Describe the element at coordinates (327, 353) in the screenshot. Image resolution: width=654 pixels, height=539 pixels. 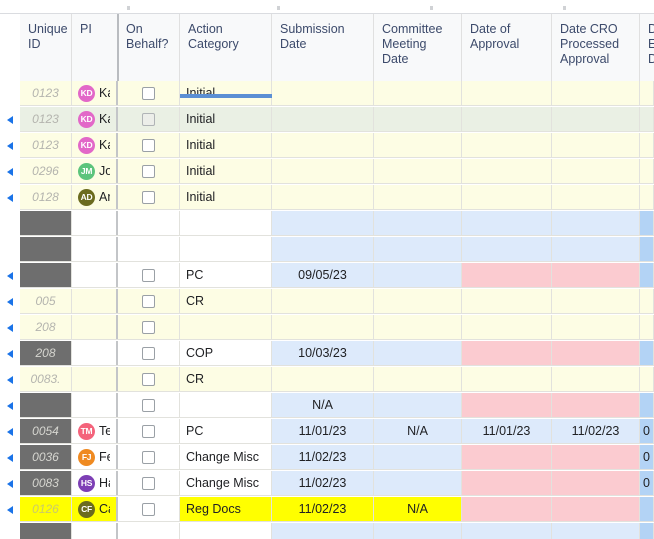
I see `table-row: 208 COP 10/03/23` at that location.